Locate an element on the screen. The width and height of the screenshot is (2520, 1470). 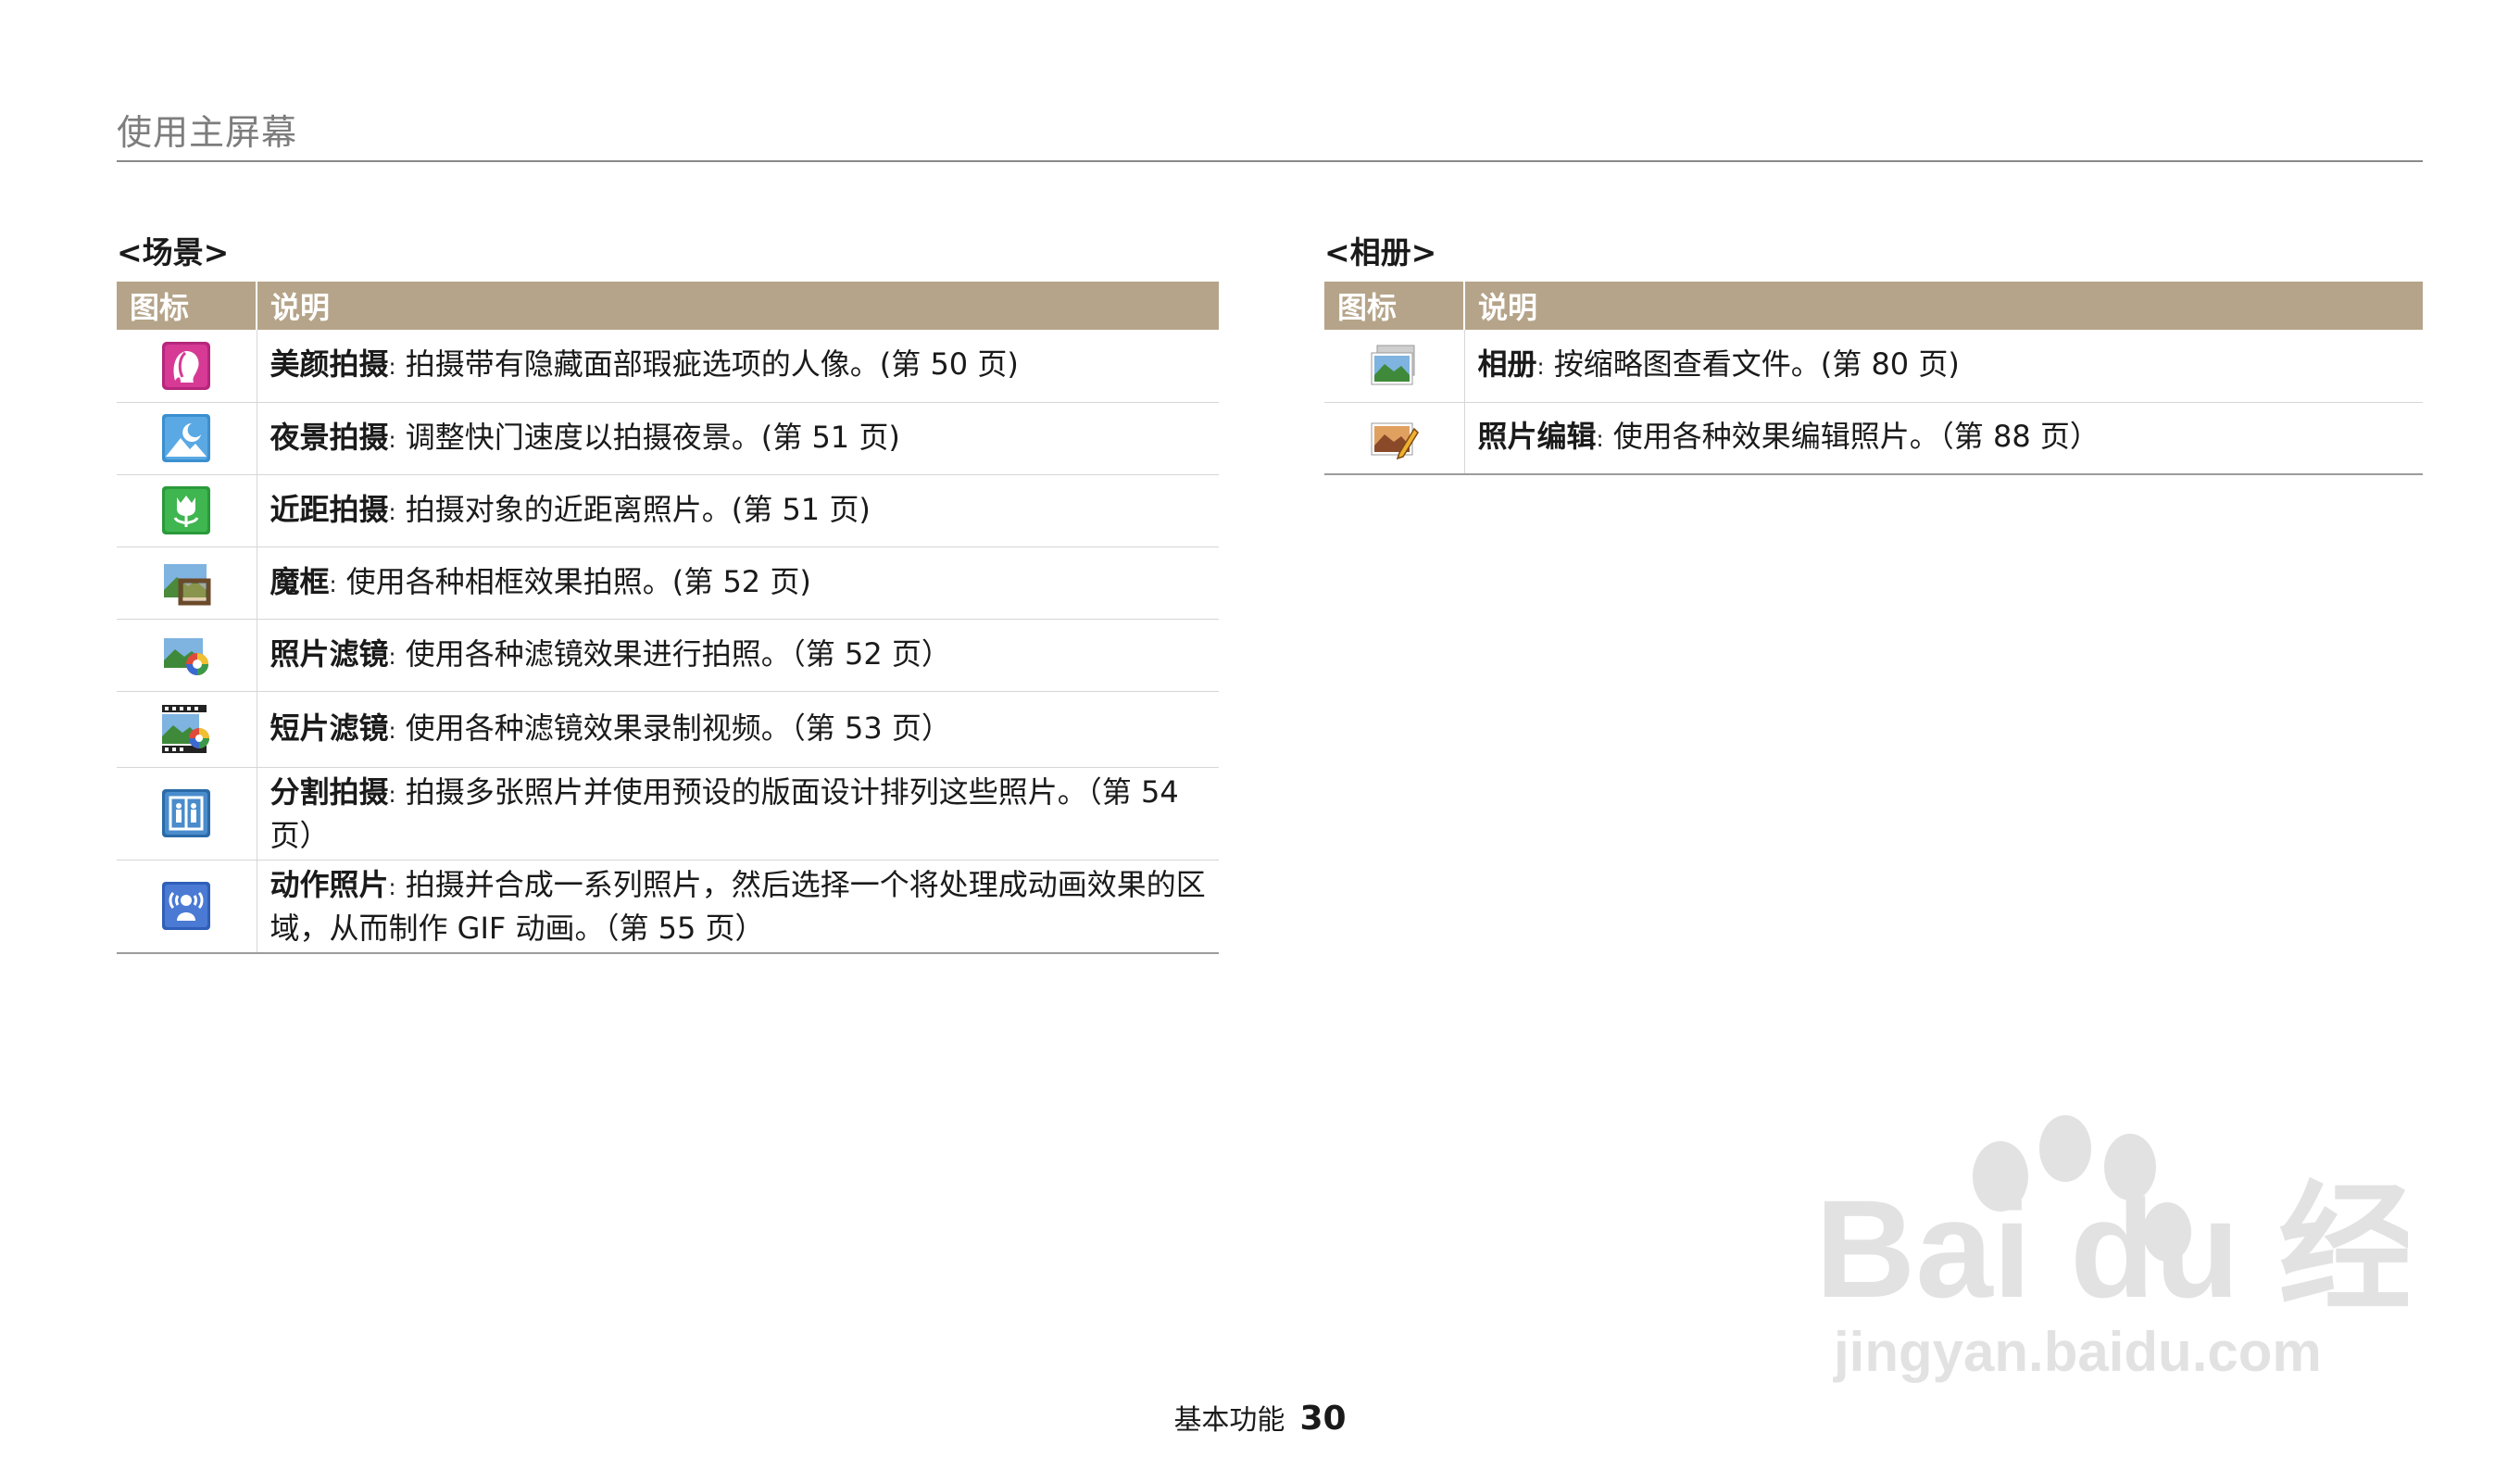
page-footer: 基本功能 30 is located at coordinates (1260, 1417).